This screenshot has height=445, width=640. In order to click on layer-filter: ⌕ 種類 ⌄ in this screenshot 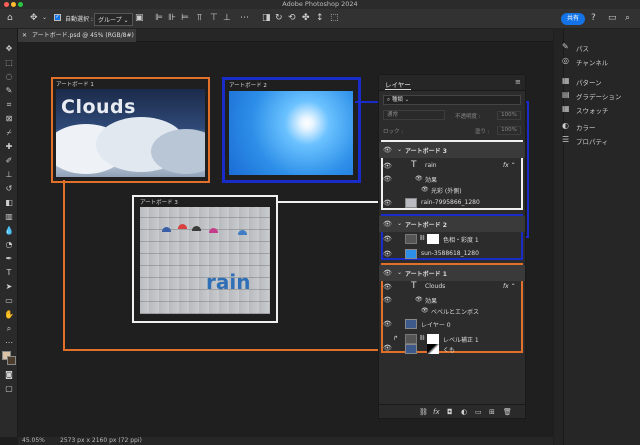, I will do `click(452, 100)`.